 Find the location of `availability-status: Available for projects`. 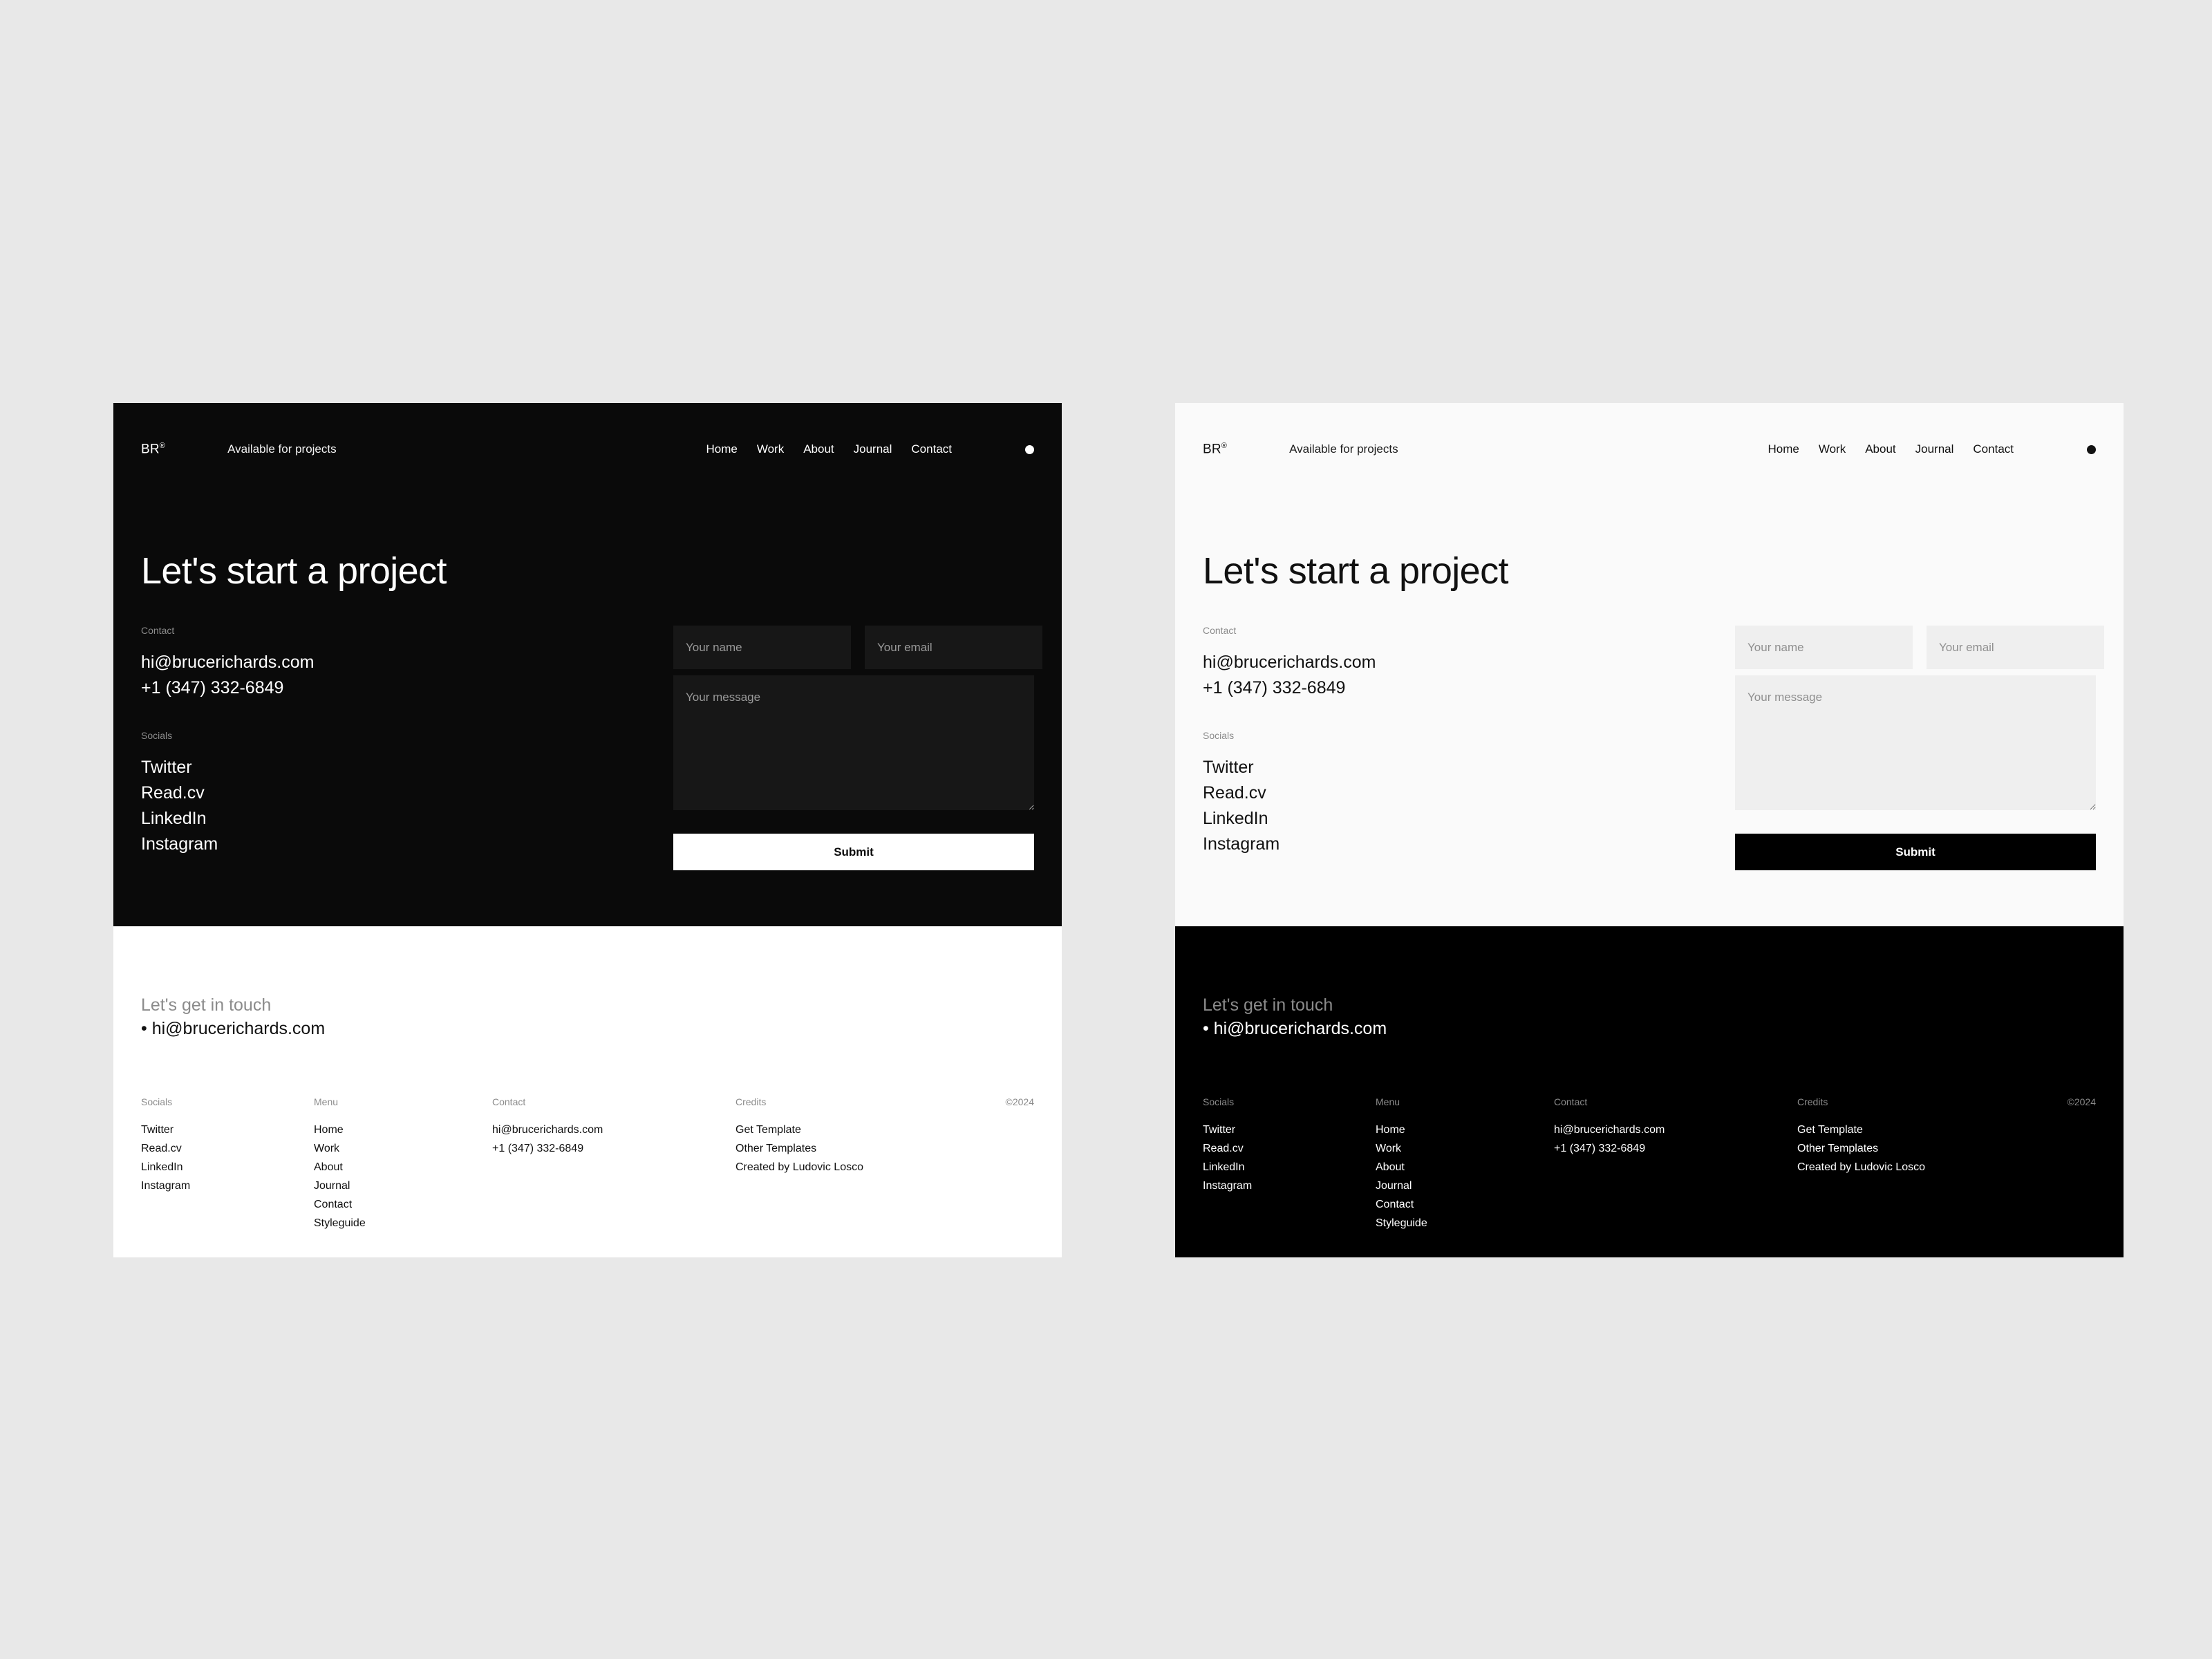

availability-status: Available for projects is located at coordinates (1344, 449).